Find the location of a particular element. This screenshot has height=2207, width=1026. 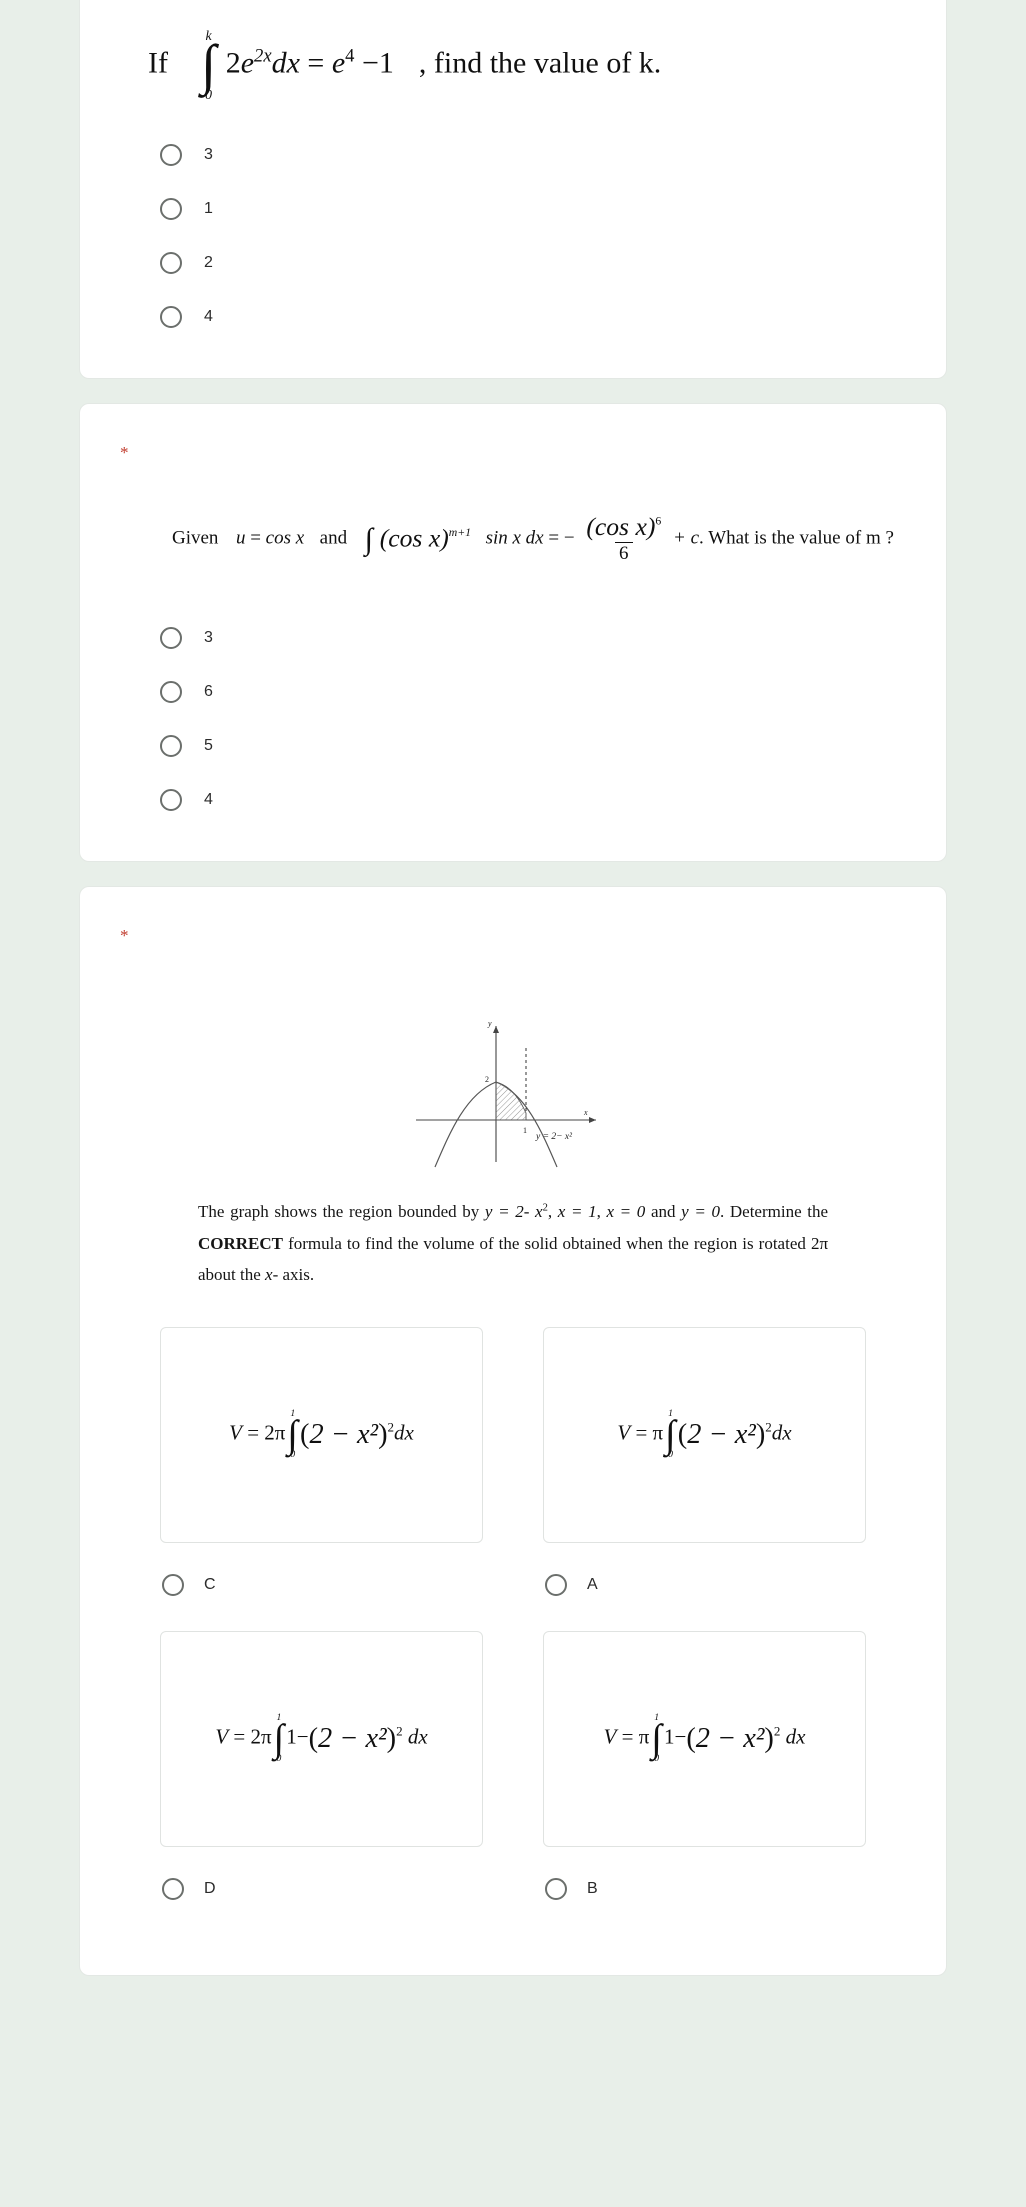

choice-cell-a: V = π 1 ∫ 0 (2 − x²)2dx A is located at coordinates (704, 1478).